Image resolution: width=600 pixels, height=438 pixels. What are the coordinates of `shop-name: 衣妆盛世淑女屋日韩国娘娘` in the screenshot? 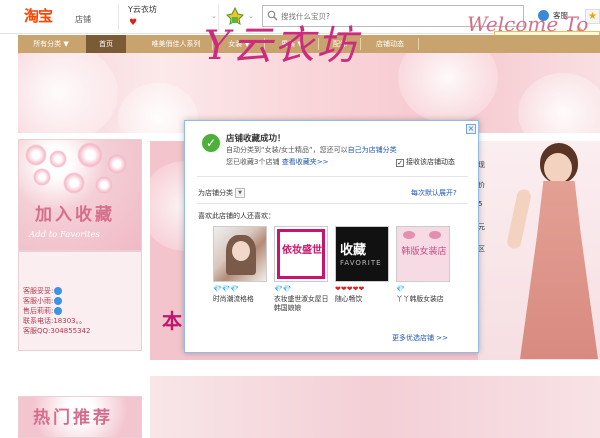 It's located at (302, 304).